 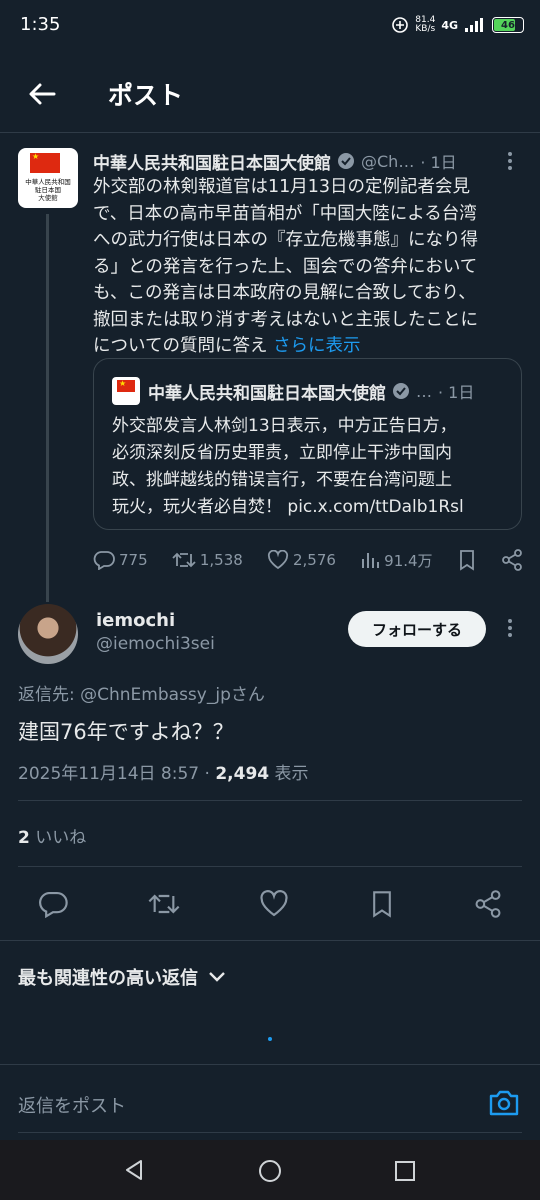 I want to click on replies-sort-dropdown: 最も関連性の高い返信, so click(x=122, y=977).